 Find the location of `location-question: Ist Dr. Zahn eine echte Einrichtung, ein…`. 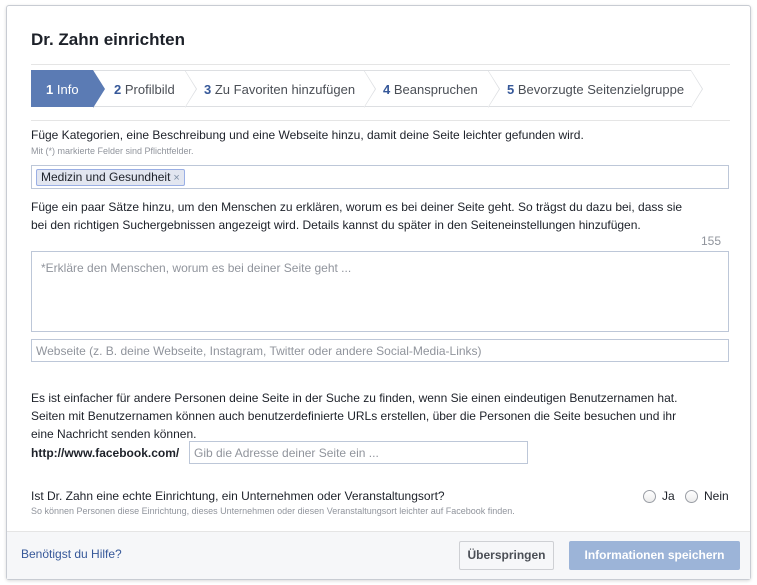

location-question: Ist Dr. Zahn eine echte Einrichtung, ein… is located at coordinates (238, 496).